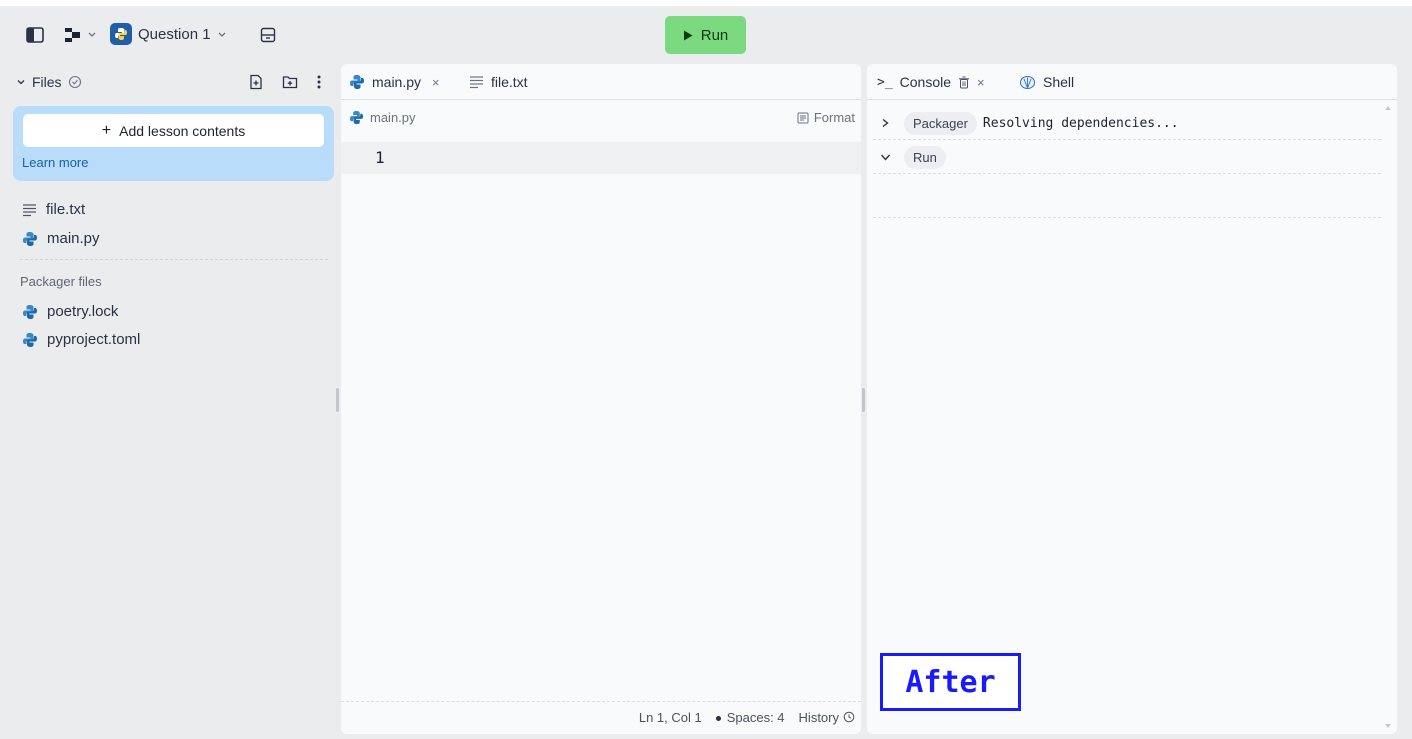 The image size is (1412, 739). I want to click on code-line: 1, so click(601, 158).